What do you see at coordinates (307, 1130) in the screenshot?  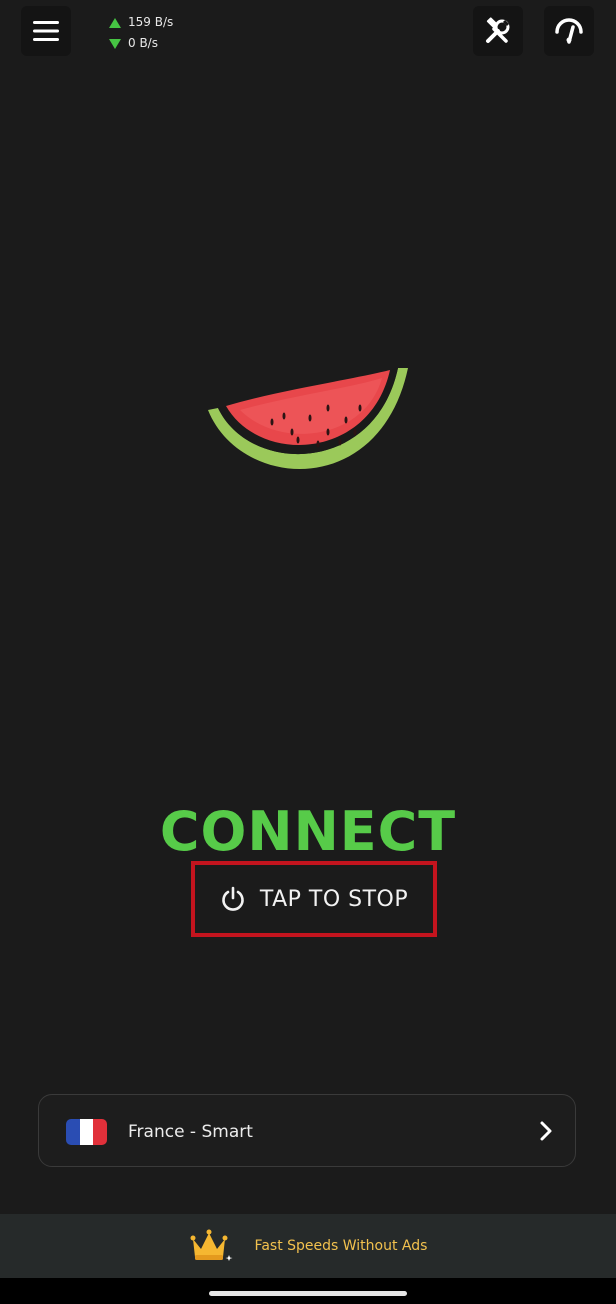 I see `server-selector: France - Smart` at bounding box center [307, 1130].